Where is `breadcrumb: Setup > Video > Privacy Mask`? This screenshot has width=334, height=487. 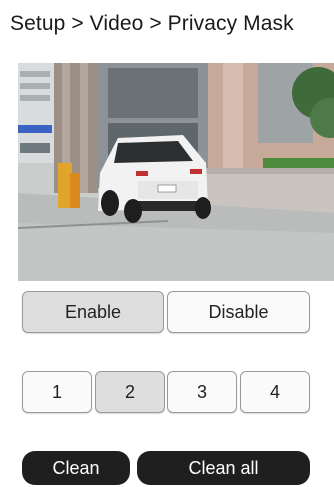
breadcrumb: Setup > Video > Privacy Mask is located at coordinates (152, 23).